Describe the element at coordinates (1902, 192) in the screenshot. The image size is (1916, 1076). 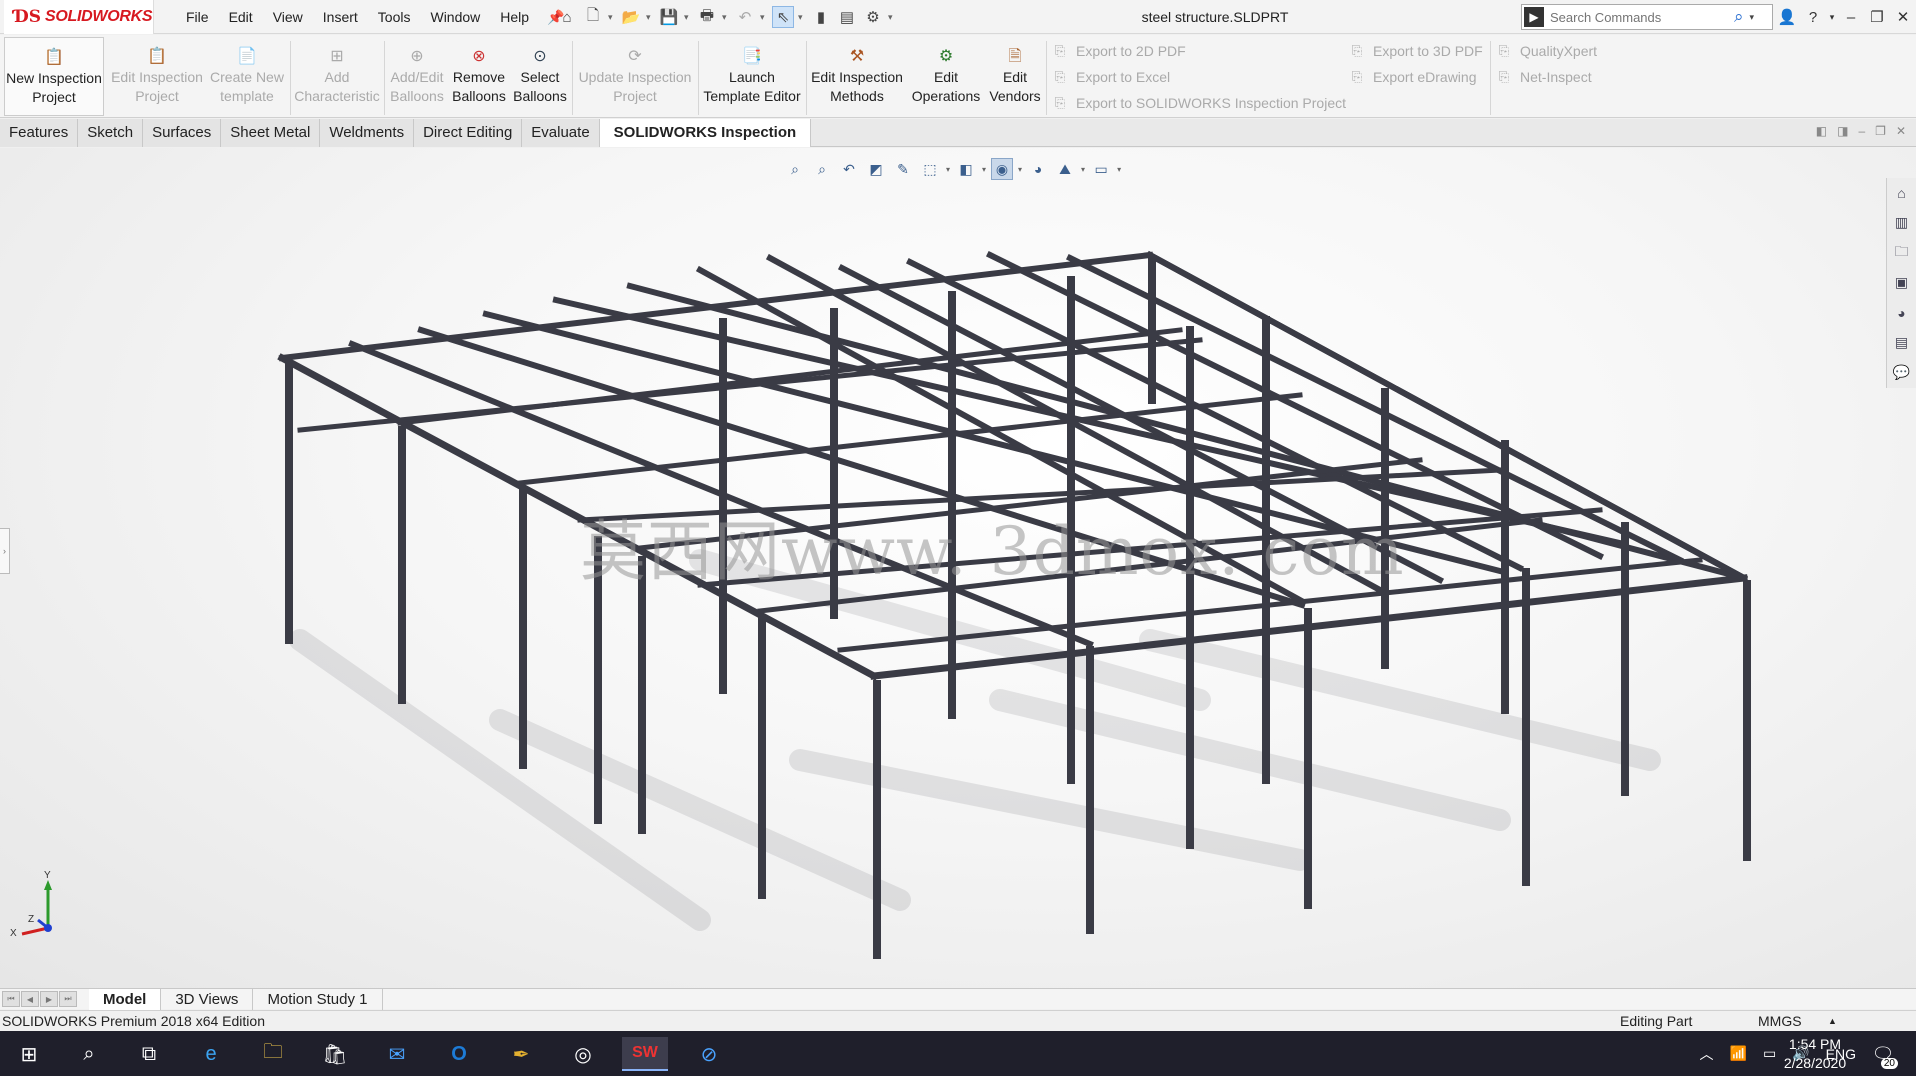
I see `solidworks-resources-icon: ⌂` at that location.